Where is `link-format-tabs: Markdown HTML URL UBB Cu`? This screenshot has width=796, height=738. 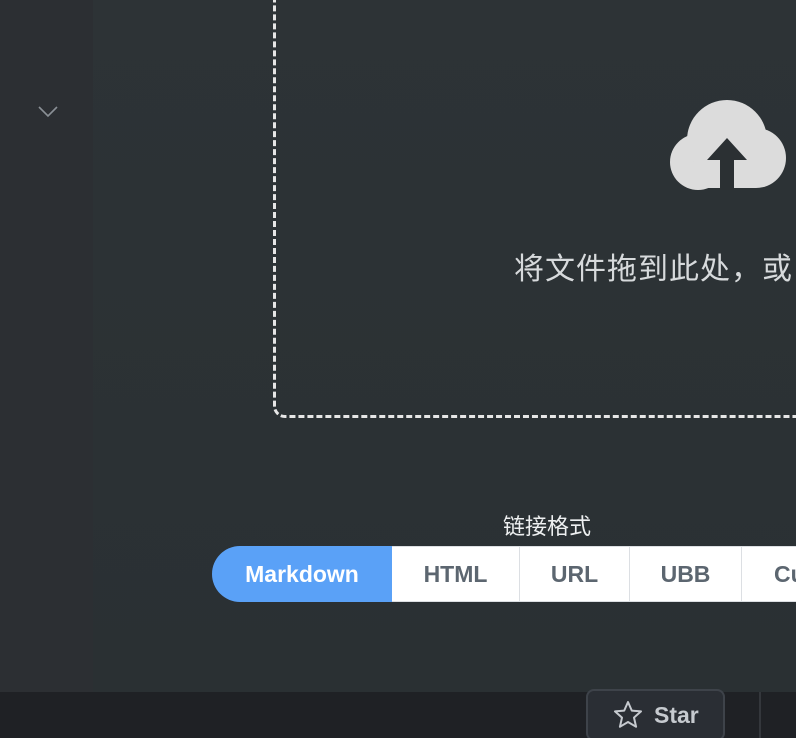 link-format-tabs: Markdown HTML URL UBB Cu is located at coordinates (504, 574).